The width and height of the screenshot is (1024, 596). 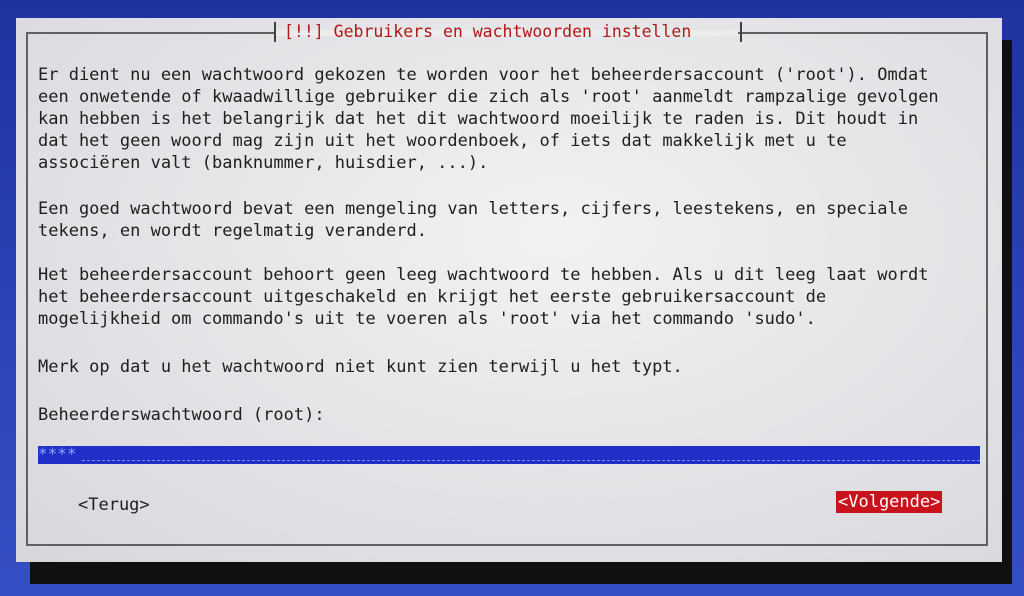 What do you see at coordinates (114, 505) in the screenshot?
I see `back-button: <Terug>` at bounding box center [114, 505].